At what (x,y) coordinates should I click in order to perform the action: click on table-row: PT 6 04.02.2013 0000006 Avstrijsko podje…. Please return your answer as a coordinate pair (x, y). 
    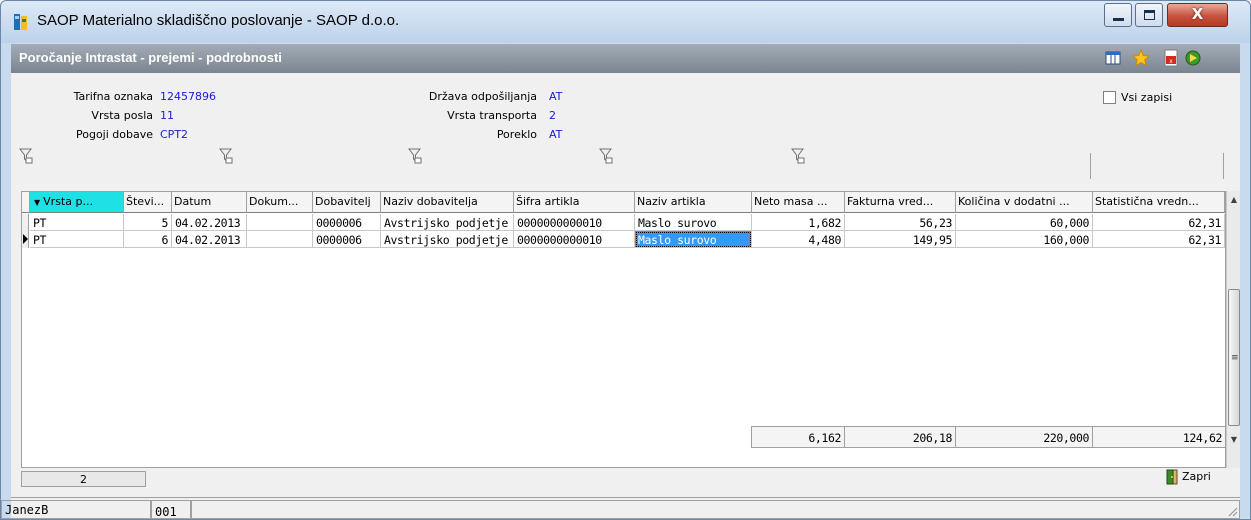
    Looking at the image, I should click on (623, 239).